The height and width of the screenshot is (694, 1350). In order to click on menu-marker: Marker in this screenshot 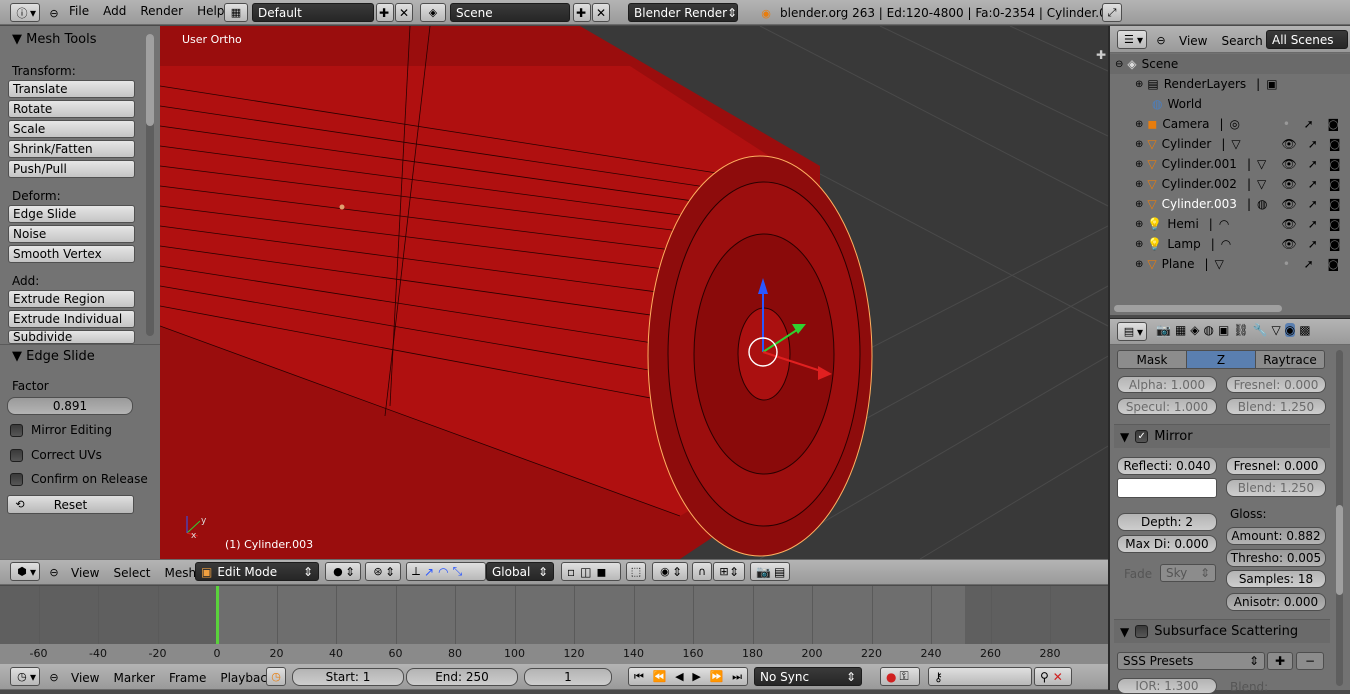, I will do `click(133, 678)`.